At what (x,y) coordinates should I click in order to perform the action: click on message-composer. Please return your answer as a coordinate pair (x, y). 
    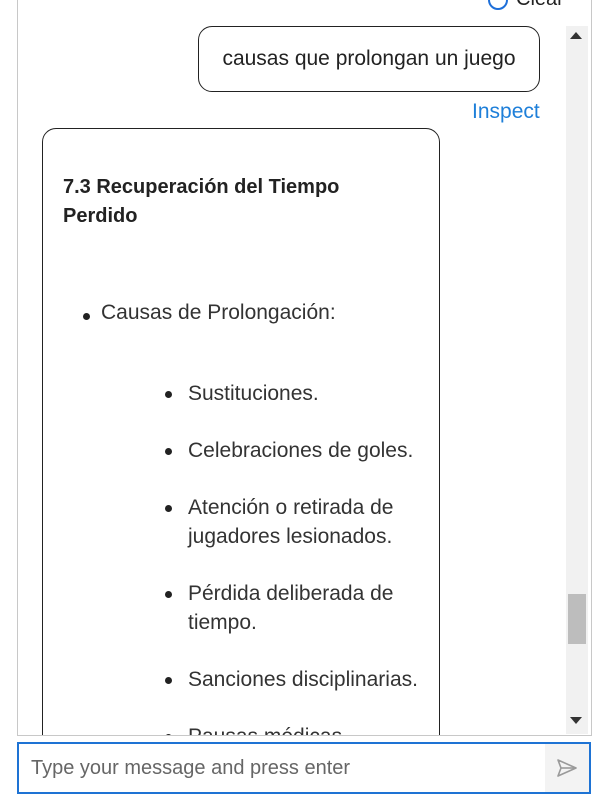
    Looking at the image, I should click on (304, 768).